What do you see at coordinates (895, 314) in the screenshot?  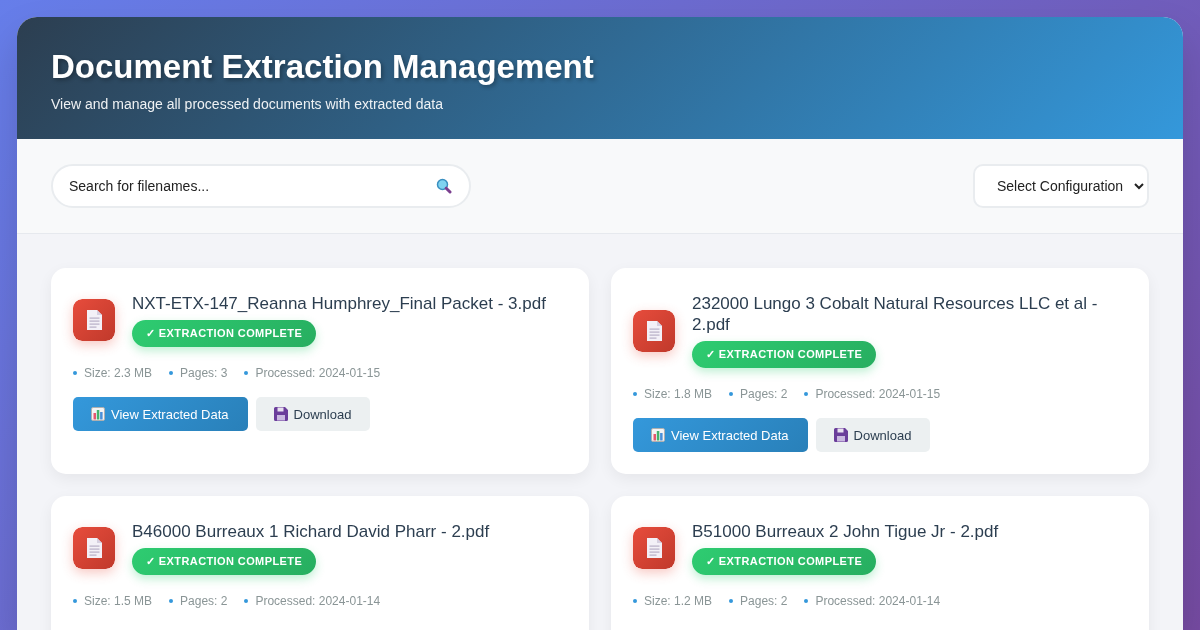 I see `file-name: 232000 Lungo 3 Cobalt Natural Resources LLC et al - 2.pdf` at bounding box center [895, 314].